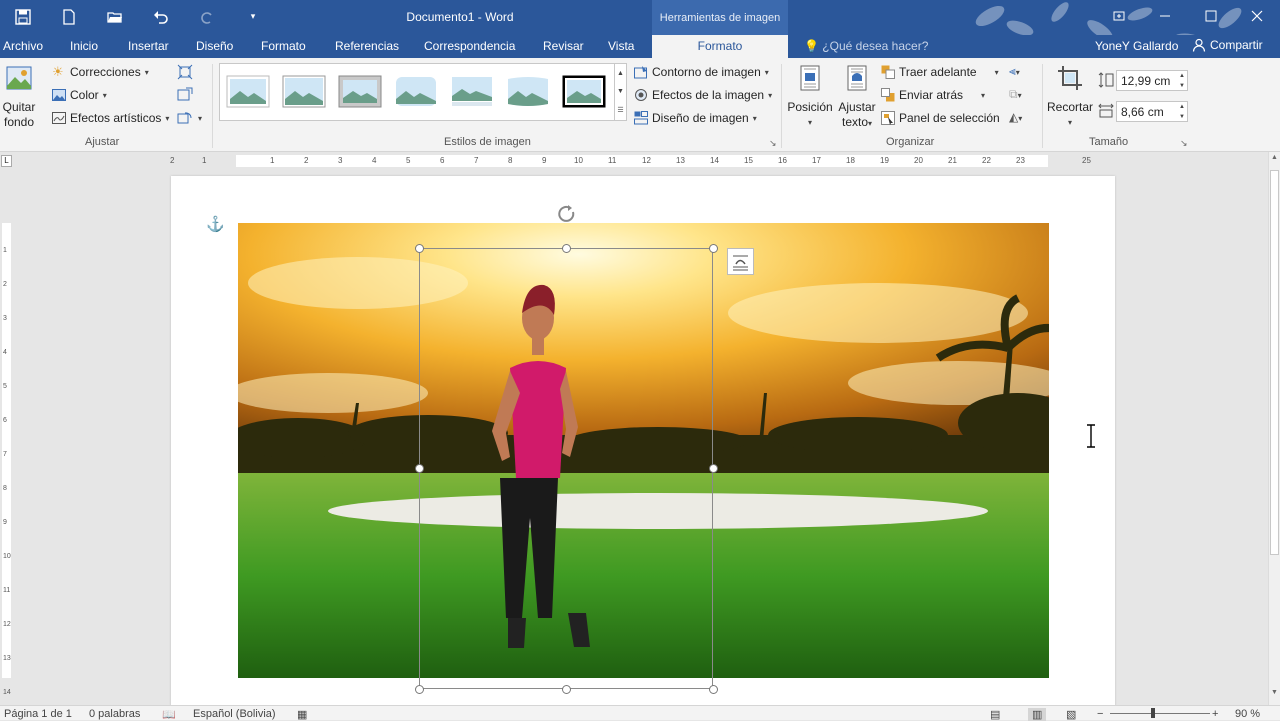  I want to click on picture-border-button: Contorno de imagen ▾, so click(701, 72).